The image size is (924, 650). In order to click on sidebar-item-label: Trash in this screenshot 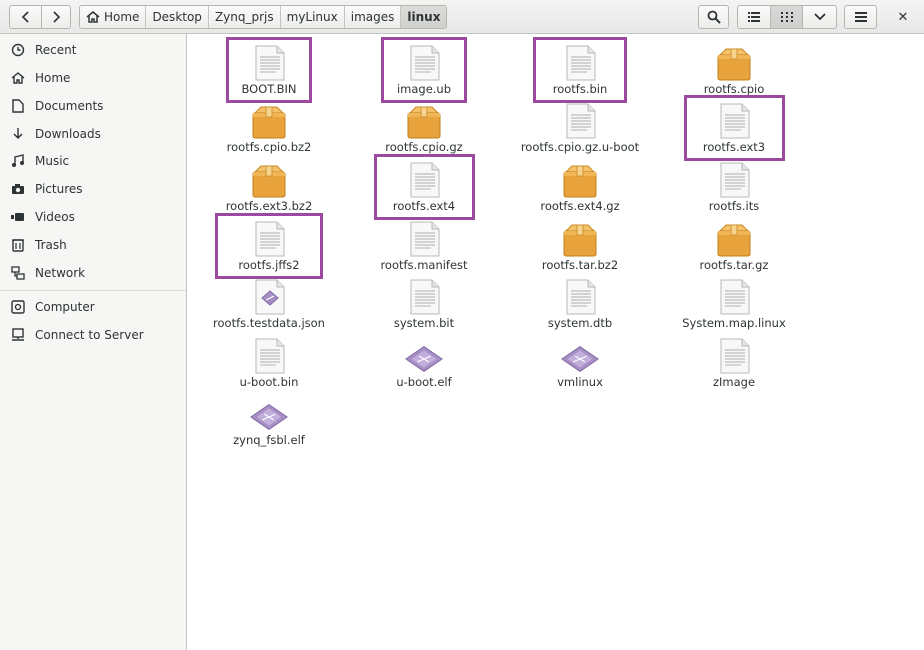, I will do `click(51, 245)`.